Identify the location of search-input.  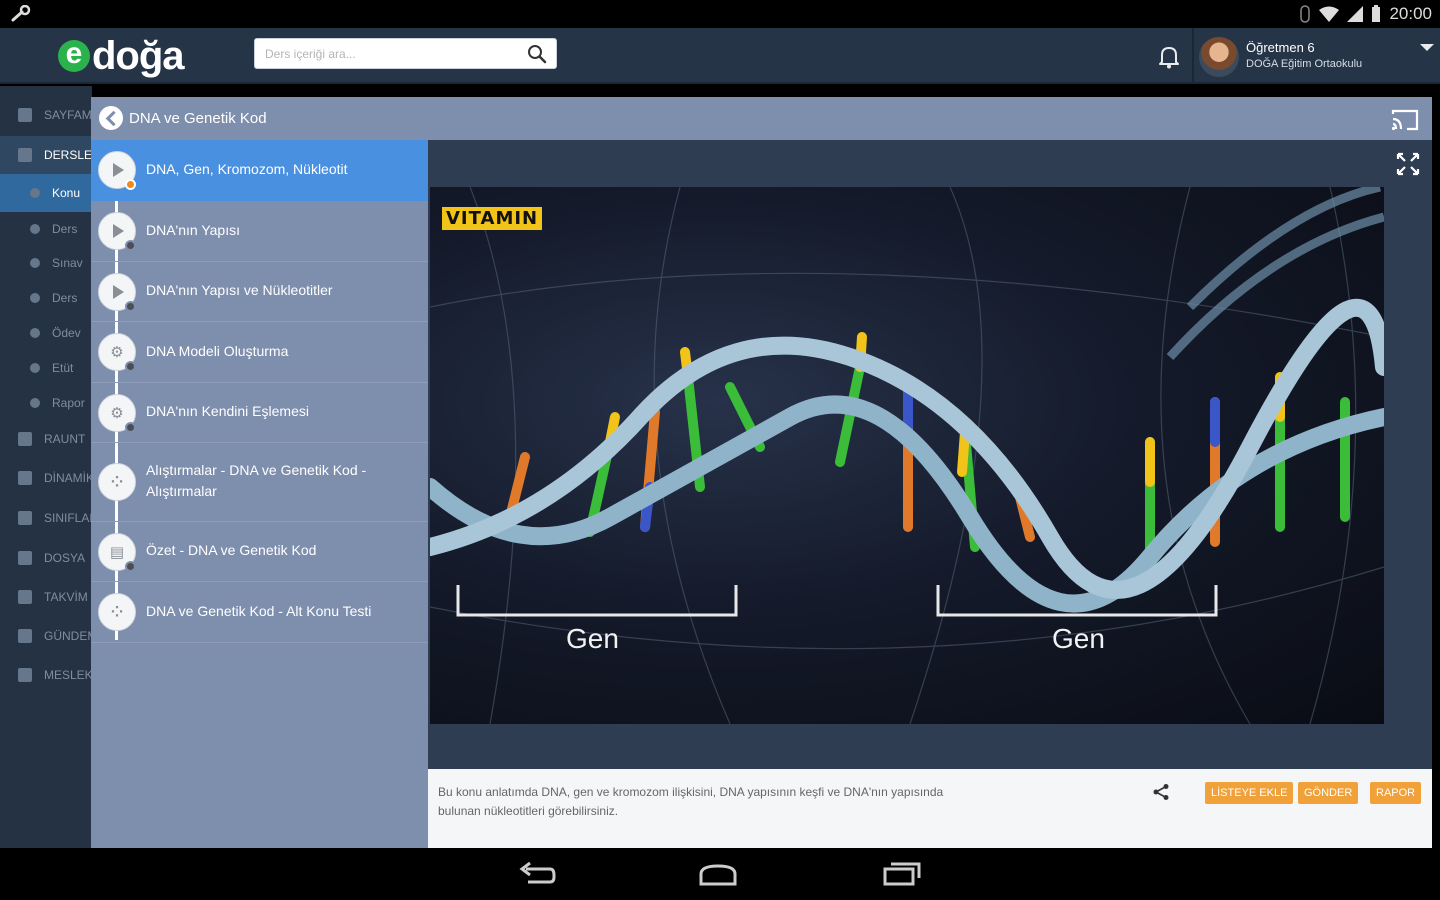
(385, 53).